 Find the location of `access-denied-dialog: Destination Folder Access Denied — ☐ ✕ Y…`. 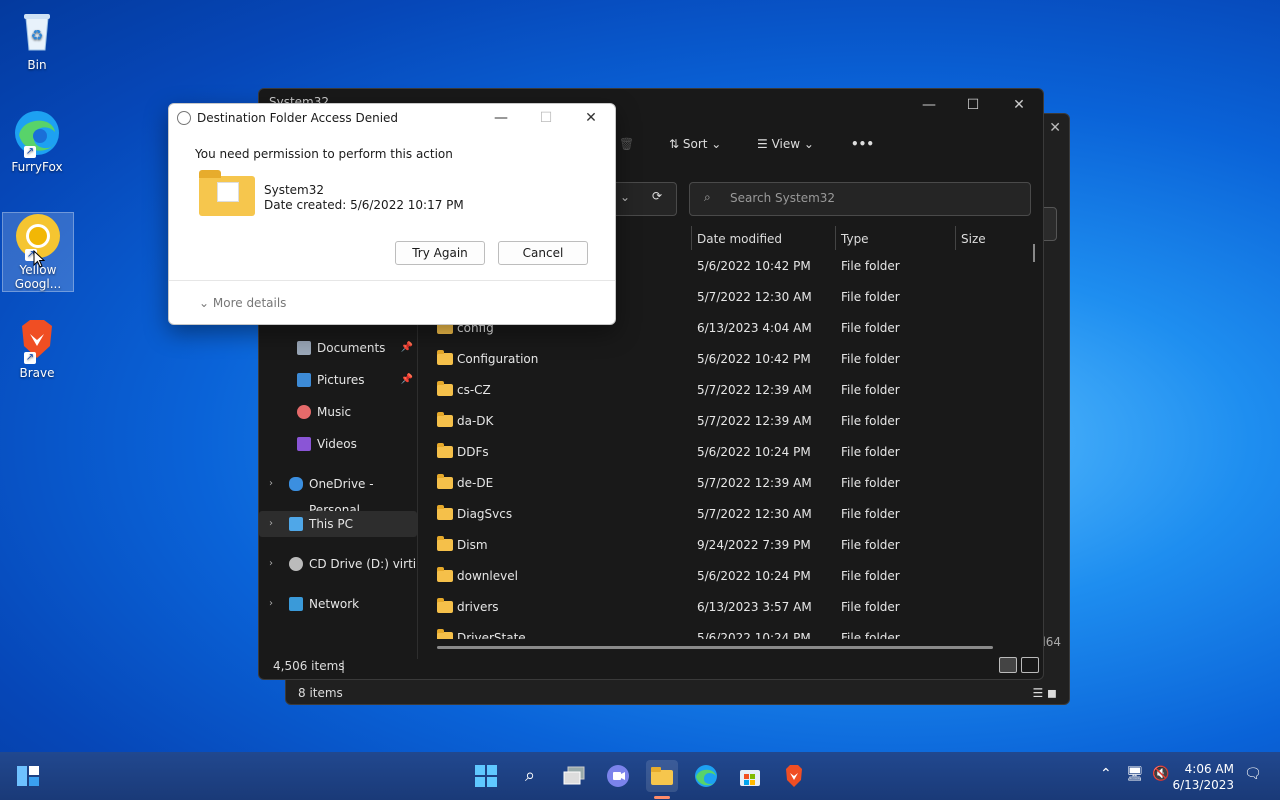

access-denied-dialog: Destination Folder Access Denied — ☐ ✕ Y… is located at coordinates (392, 214).